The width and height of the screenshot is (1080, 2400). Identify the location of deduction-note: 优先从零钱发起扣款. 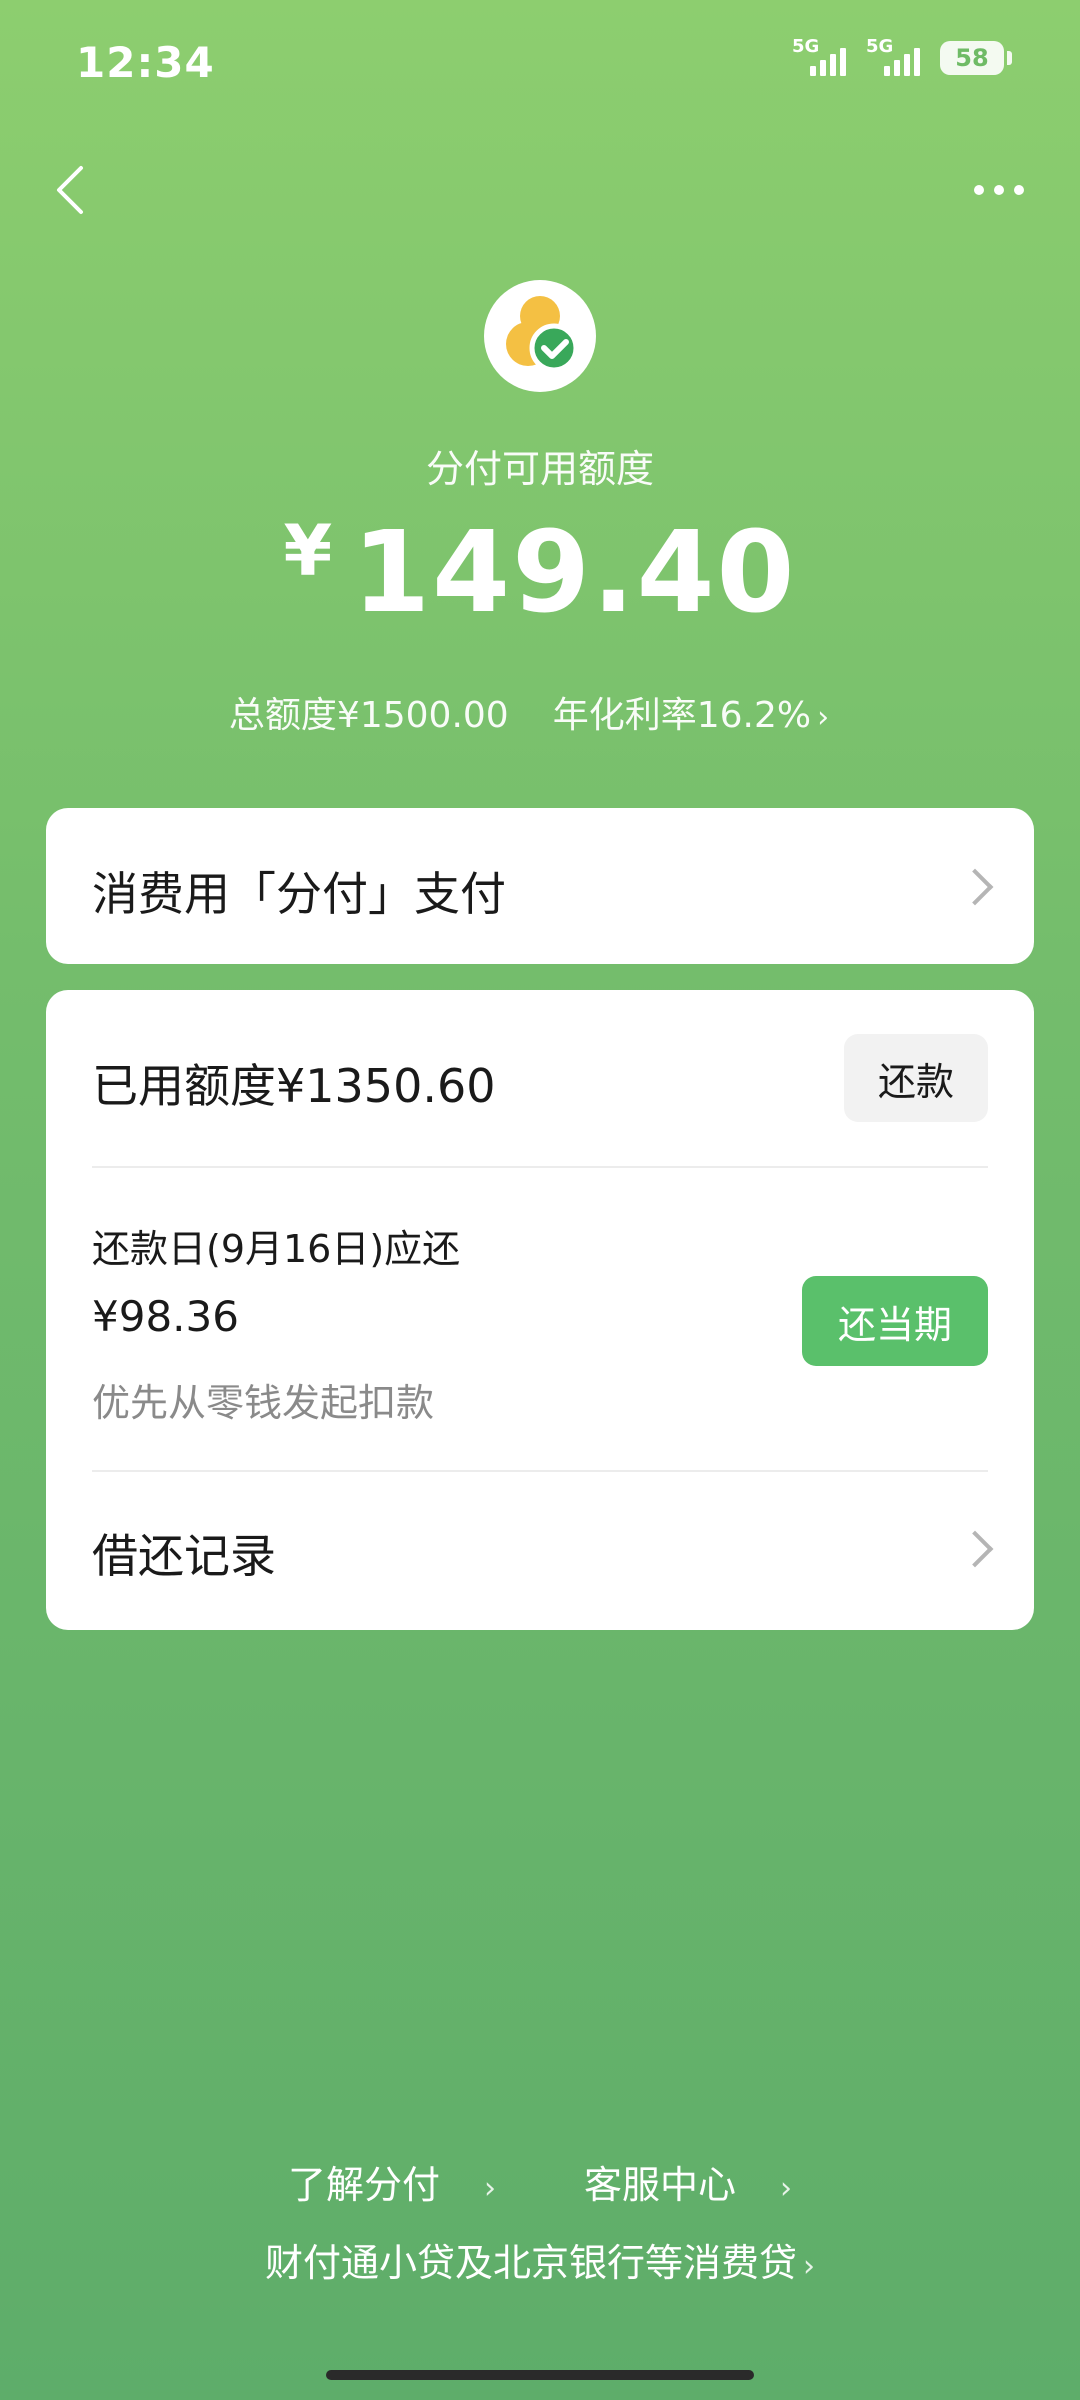
(263, 1403).